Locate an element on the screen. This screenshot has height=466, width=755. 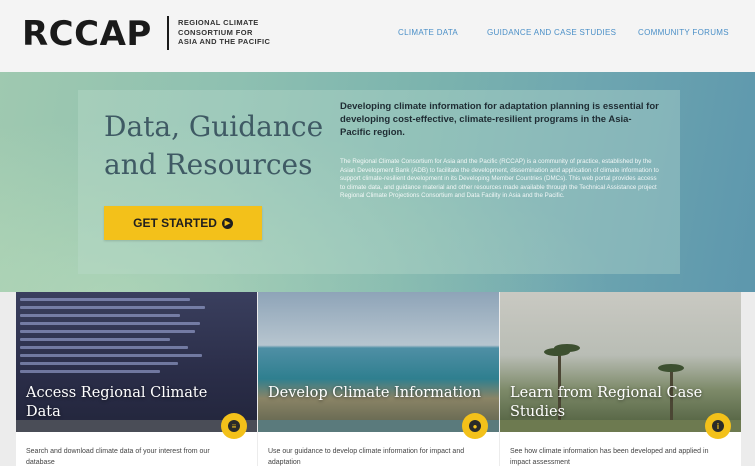
card-learn-case-studies: Learn from Regional Case Studies is located at coordinates (620, 379).